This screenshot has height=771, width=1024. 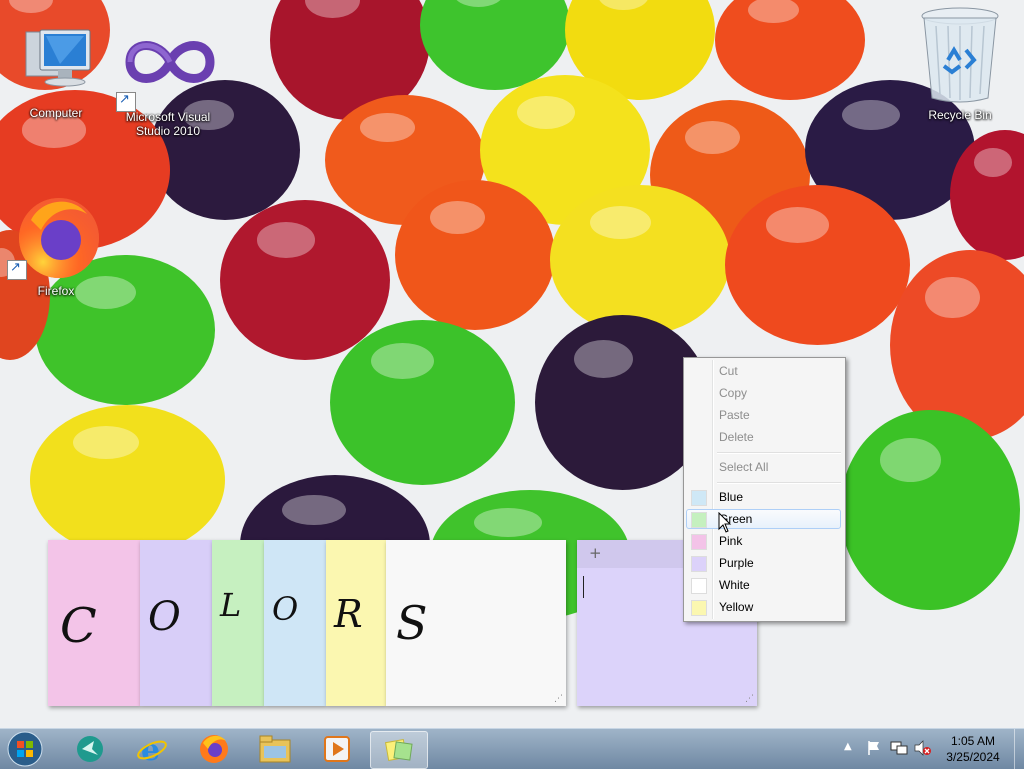 I want to click on sticky-note: C, so click(x=94, y=623).